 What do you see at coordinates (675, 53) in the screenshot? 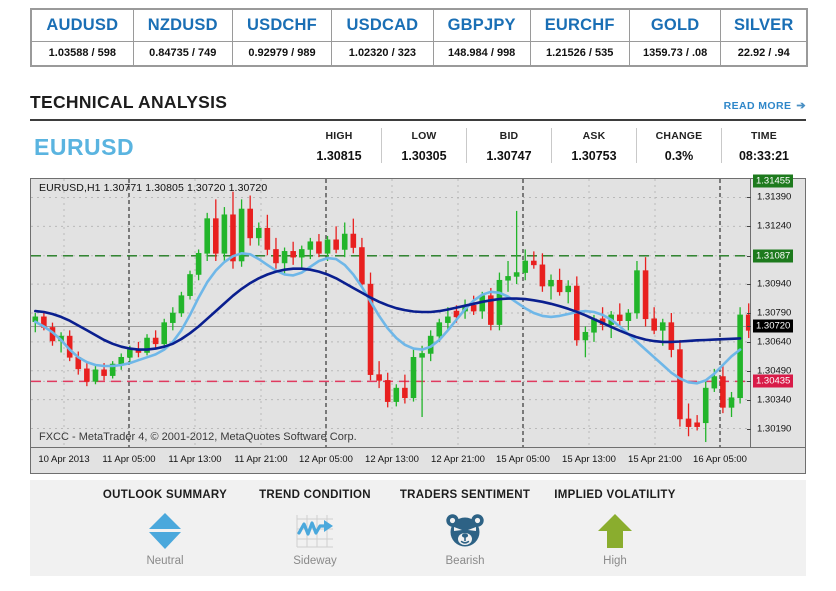
I see `ticker-quote-gold: 1359.73 / .08` at bounding box center [675, 53].